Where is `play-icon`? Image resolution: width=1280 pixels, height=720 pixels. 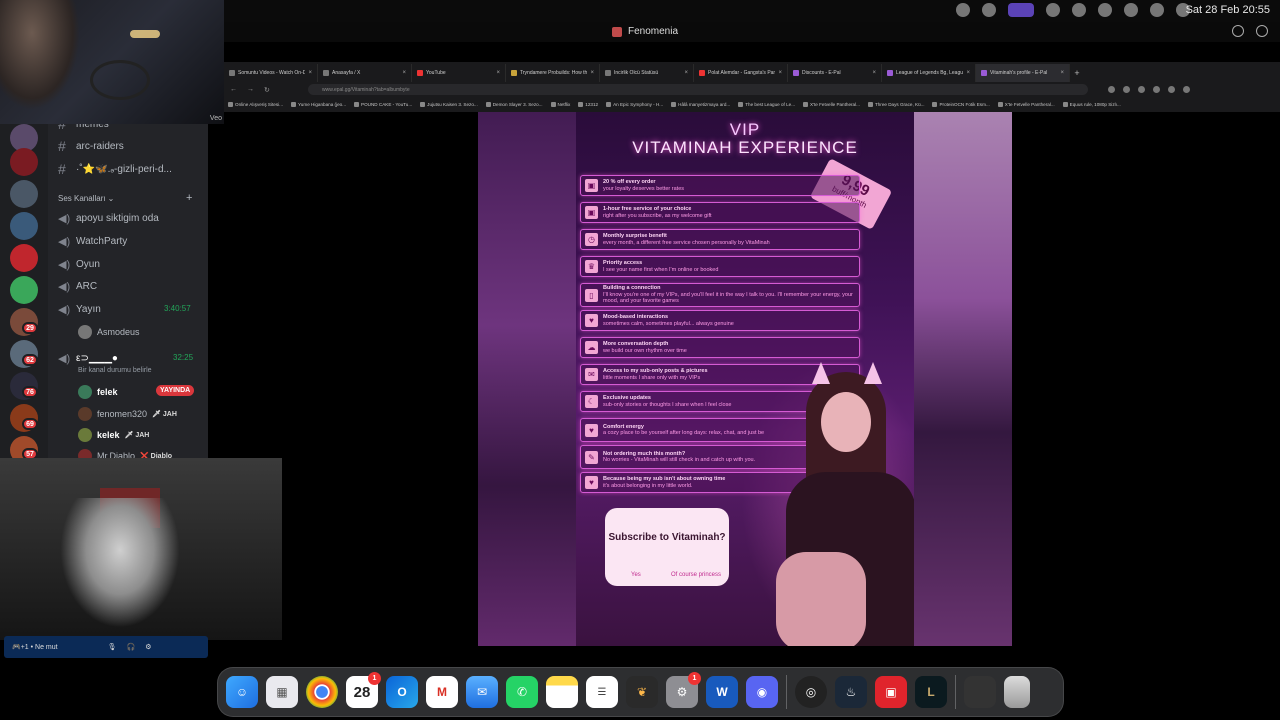 play-icon is located at coordinates (1079, 10).